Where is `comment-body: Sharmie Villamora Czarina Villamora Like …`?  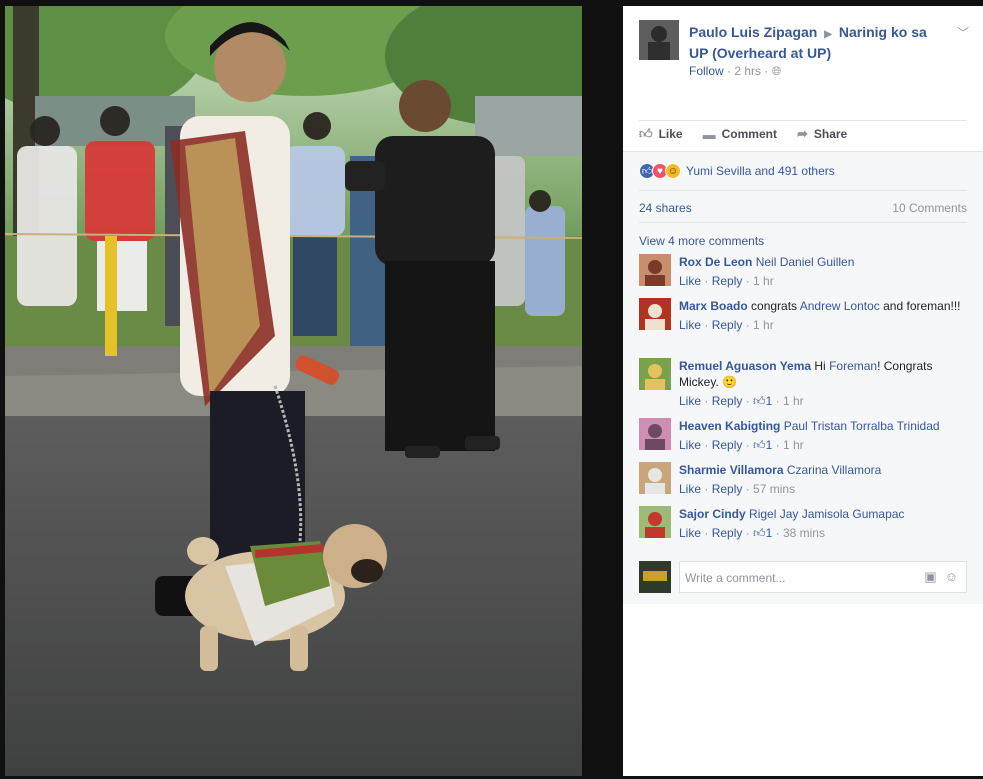 comment-body: Sharmie Villamora Czarina Villamora Like … is located at coordinates (824, 479).